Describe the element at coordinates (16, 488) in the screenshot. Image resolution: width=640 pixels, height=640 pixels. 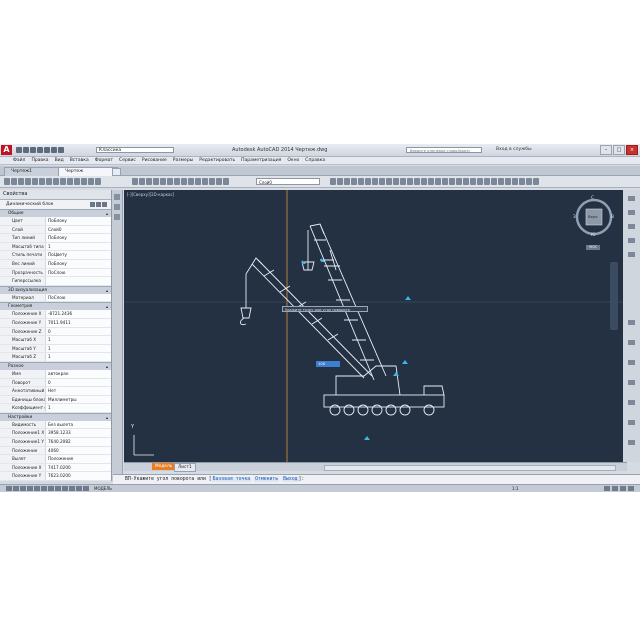
I see `grid-icon` at that location.